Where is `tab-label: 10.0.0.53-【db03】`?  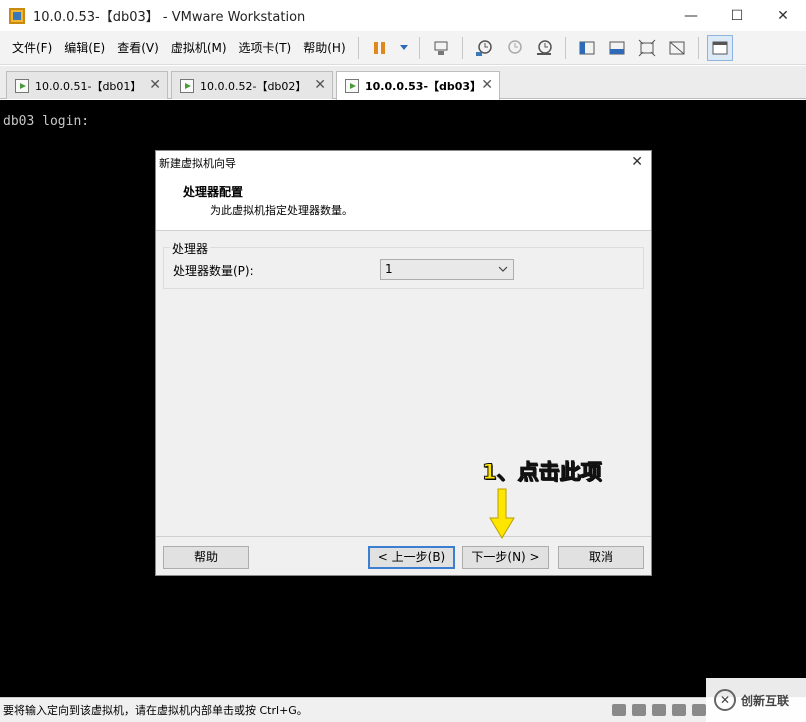
tab-label: 10.0.0.53-【db03】 is located at coordinates (423, 86).